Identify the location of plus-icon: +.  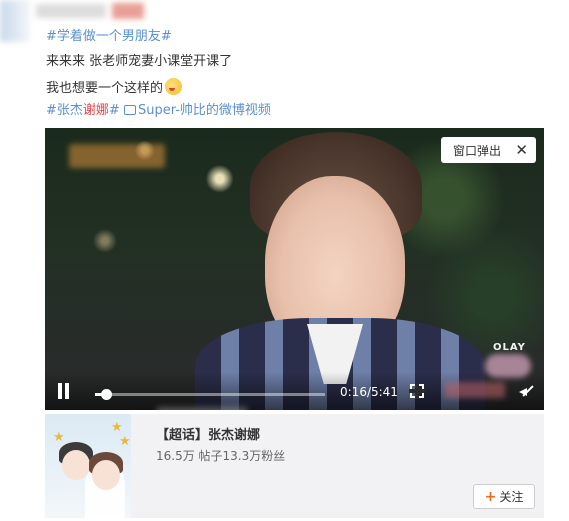
(490, 496).